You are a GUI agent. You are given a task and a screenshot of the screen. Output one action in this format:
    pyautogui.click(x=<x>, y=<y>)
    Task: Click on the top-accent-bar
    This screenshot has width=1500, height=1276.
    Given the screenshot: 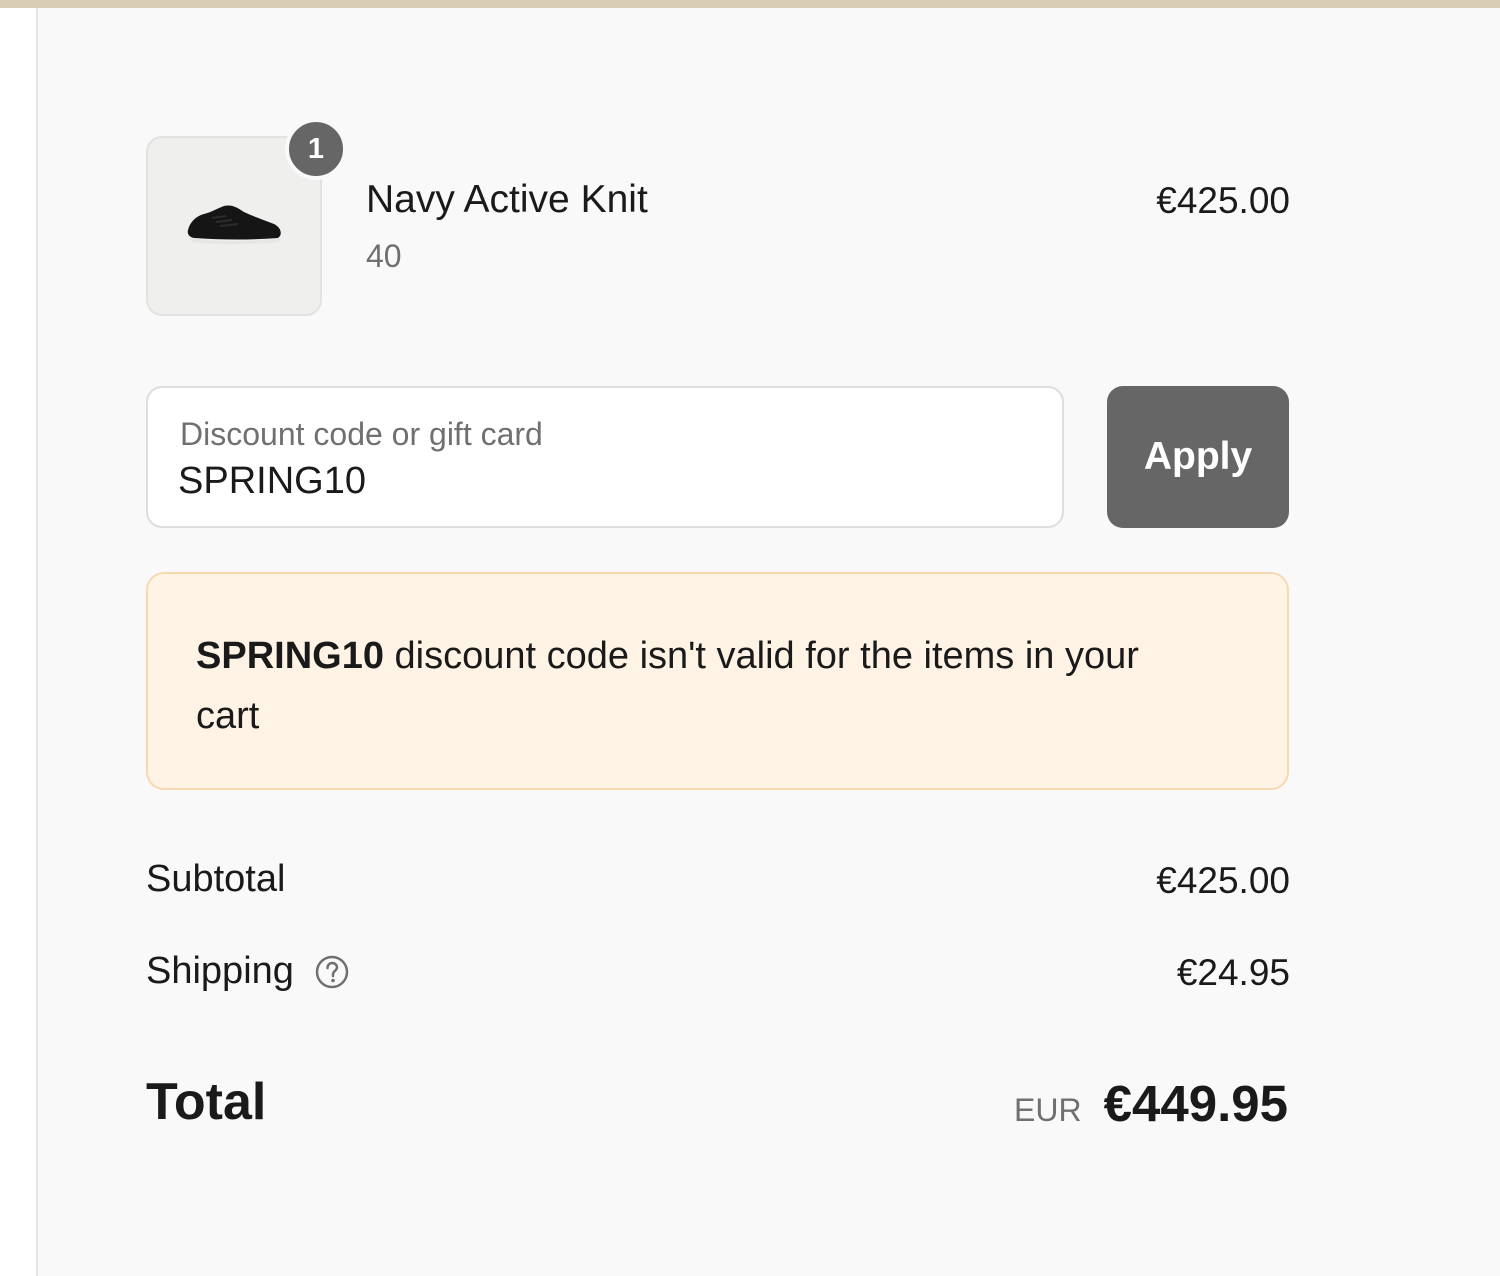 What is the action you would take?
    pyautogui.click(x=750, y=4)
    